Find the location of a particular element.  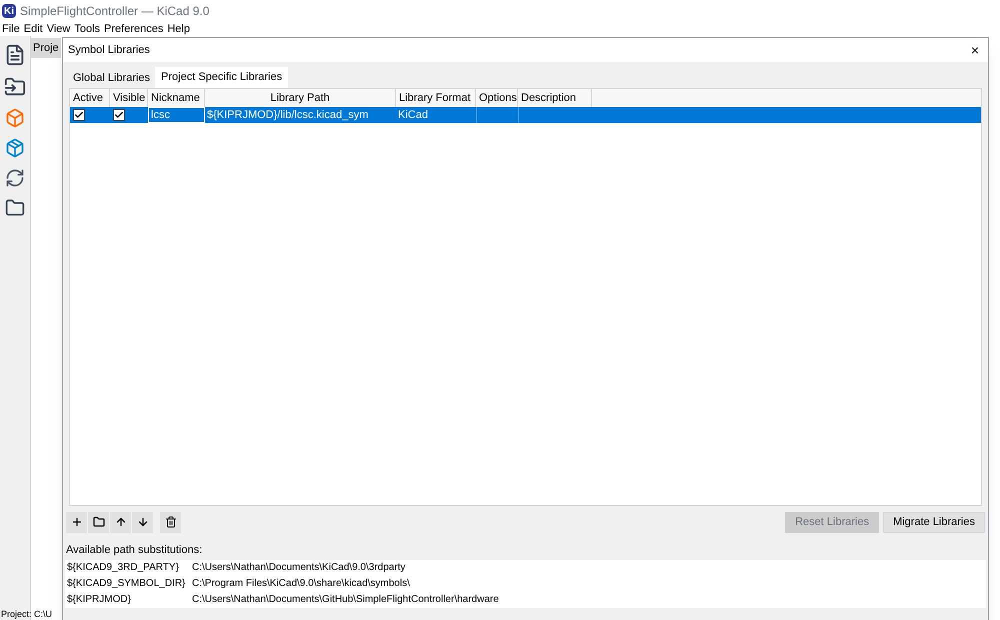

app-logo: Ki is located at coordinates (9, 11).